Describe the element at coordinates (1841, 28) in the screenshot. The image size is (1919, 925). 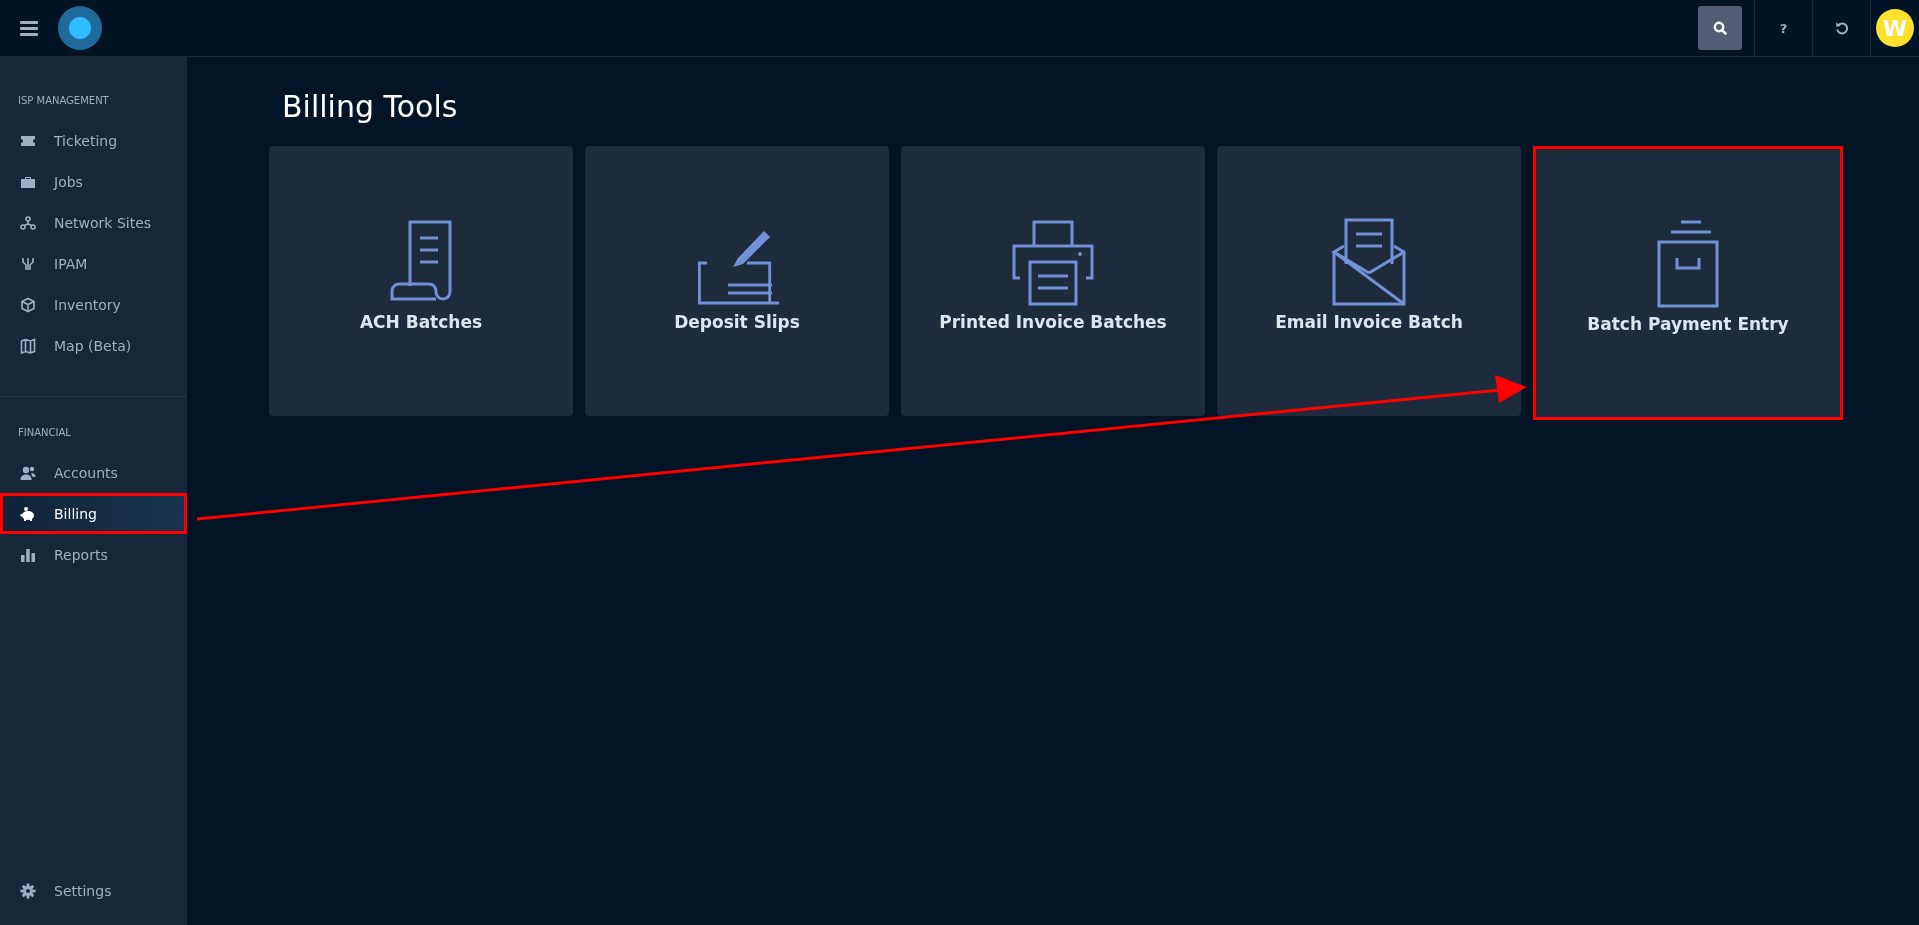
I see `refresh-icon` at that location.